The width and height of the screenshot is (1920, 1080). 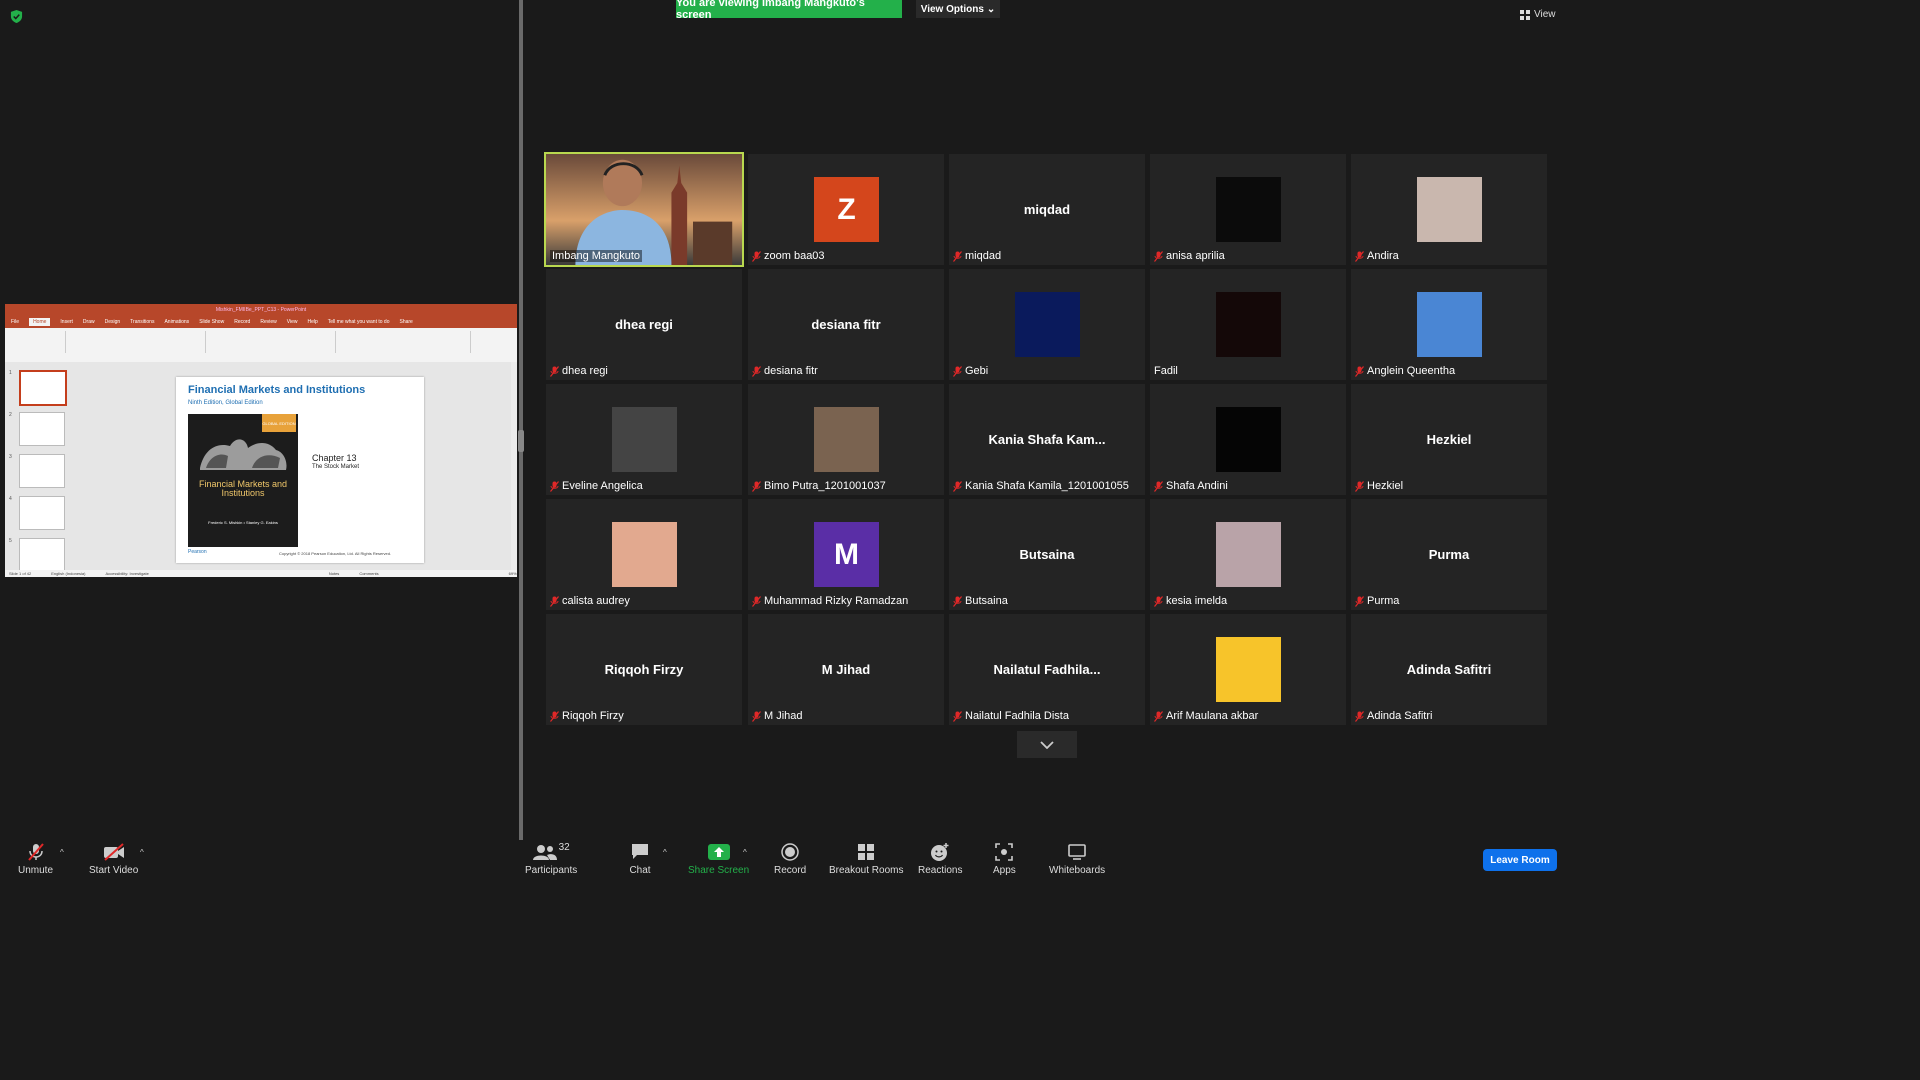 What do you see at coordinates (665, 852) in the screenshot?
I see `chat-options-caret-icon: ^` at bounding box center [665, 852].